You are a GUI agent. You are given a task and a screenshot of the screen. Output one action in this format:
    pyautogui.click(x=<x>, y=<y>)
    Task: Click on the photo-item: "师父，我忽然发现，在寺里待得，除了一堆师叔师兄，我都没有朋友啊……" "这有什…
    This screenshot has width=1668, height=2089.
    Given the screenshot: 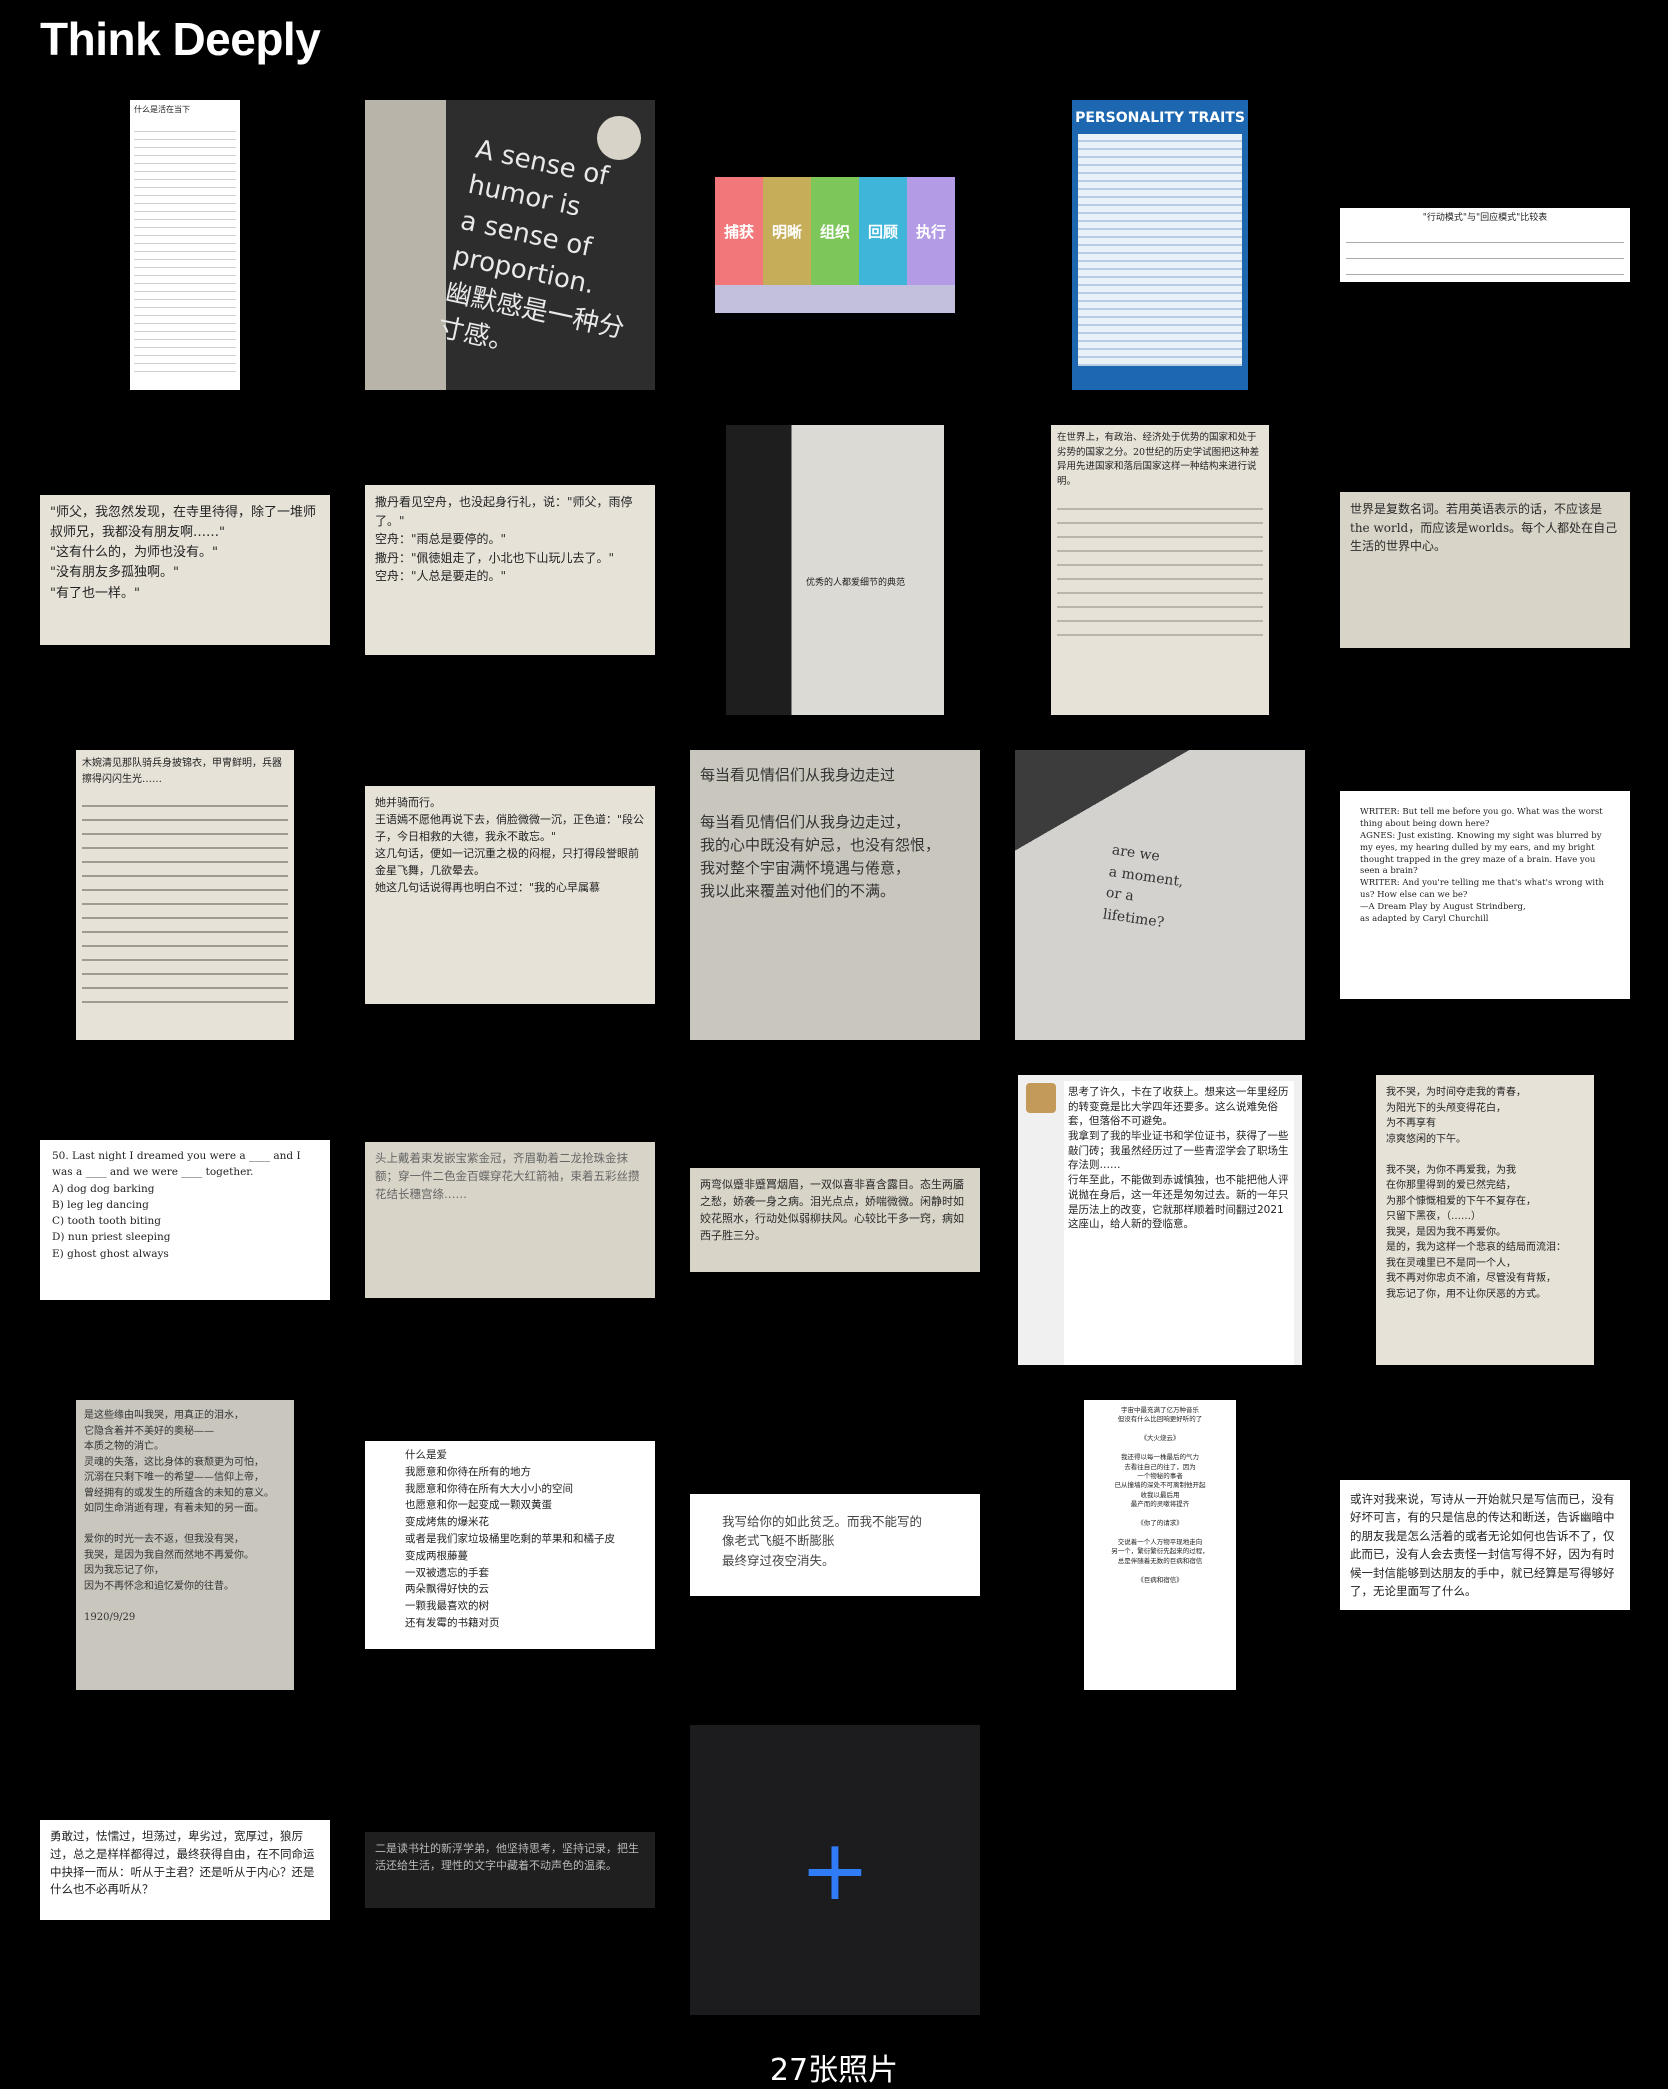 What is the action you would take?
    pyautogui.click(x=185, y=570)
    